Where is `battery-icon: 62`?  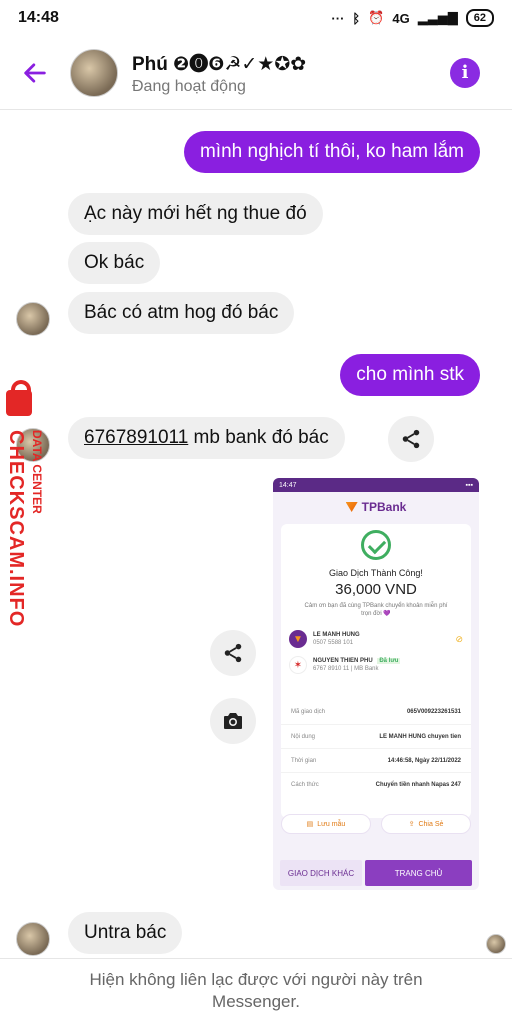 battery-icon: 62 is located at coordinates (479, 18).